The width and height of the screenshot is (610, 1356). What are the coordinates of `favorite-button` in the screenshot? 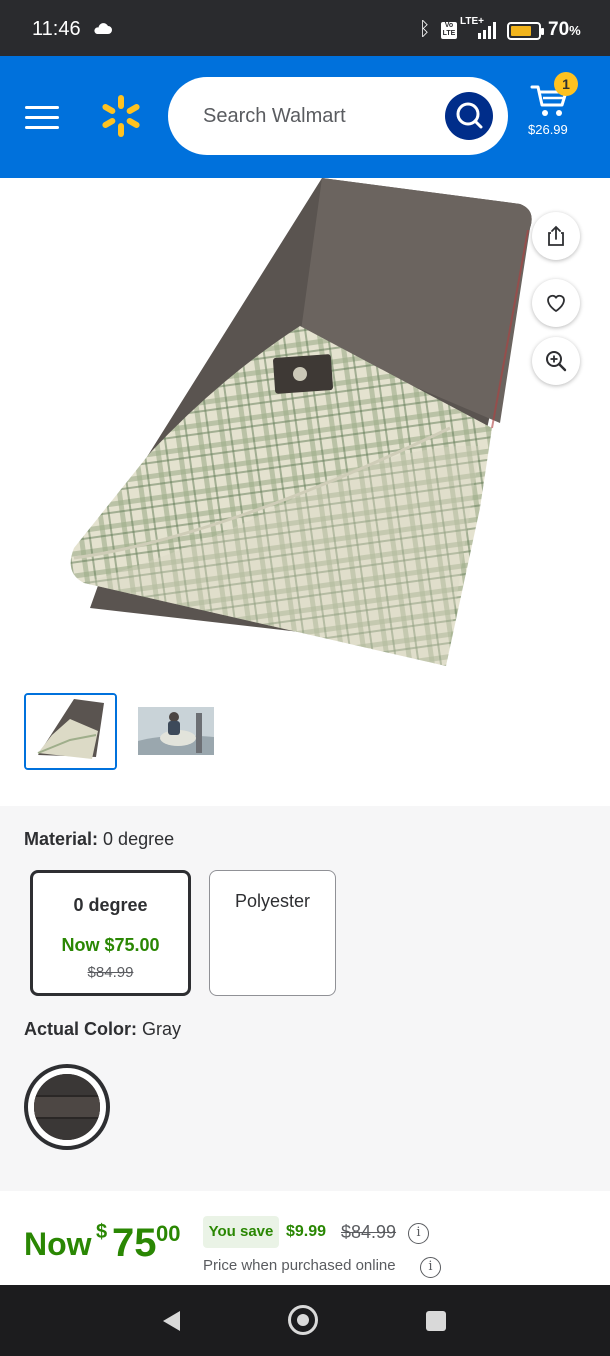 It's located at (556, 303).